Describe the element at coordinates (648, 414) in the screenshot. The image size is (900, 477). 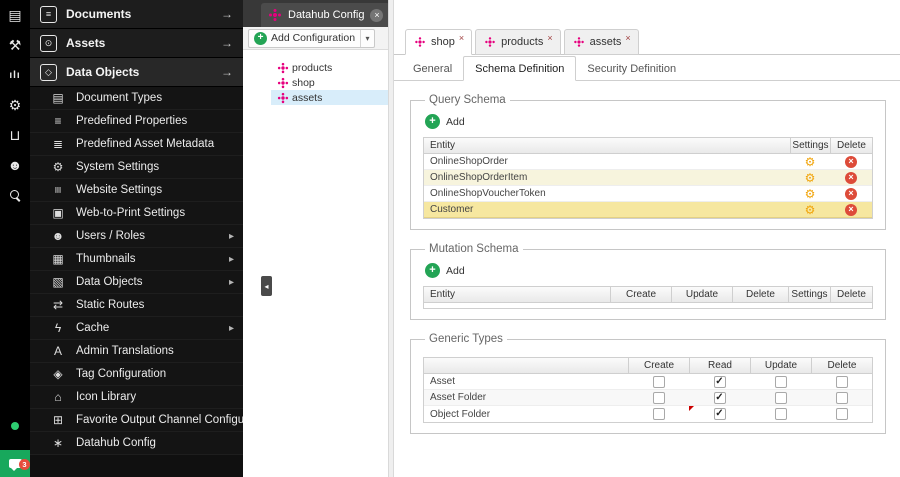
I see `table-row: Object Folder ✓` at that location.